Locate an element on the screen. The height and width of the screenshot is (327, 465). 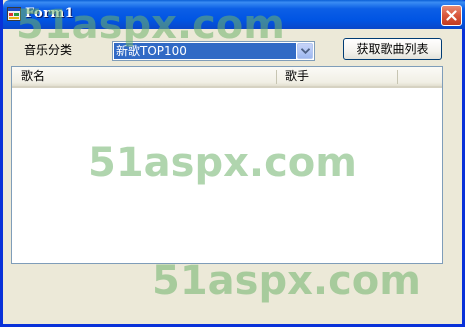
category-select: 新歌TOP100 is located at coordinates (213, 51).